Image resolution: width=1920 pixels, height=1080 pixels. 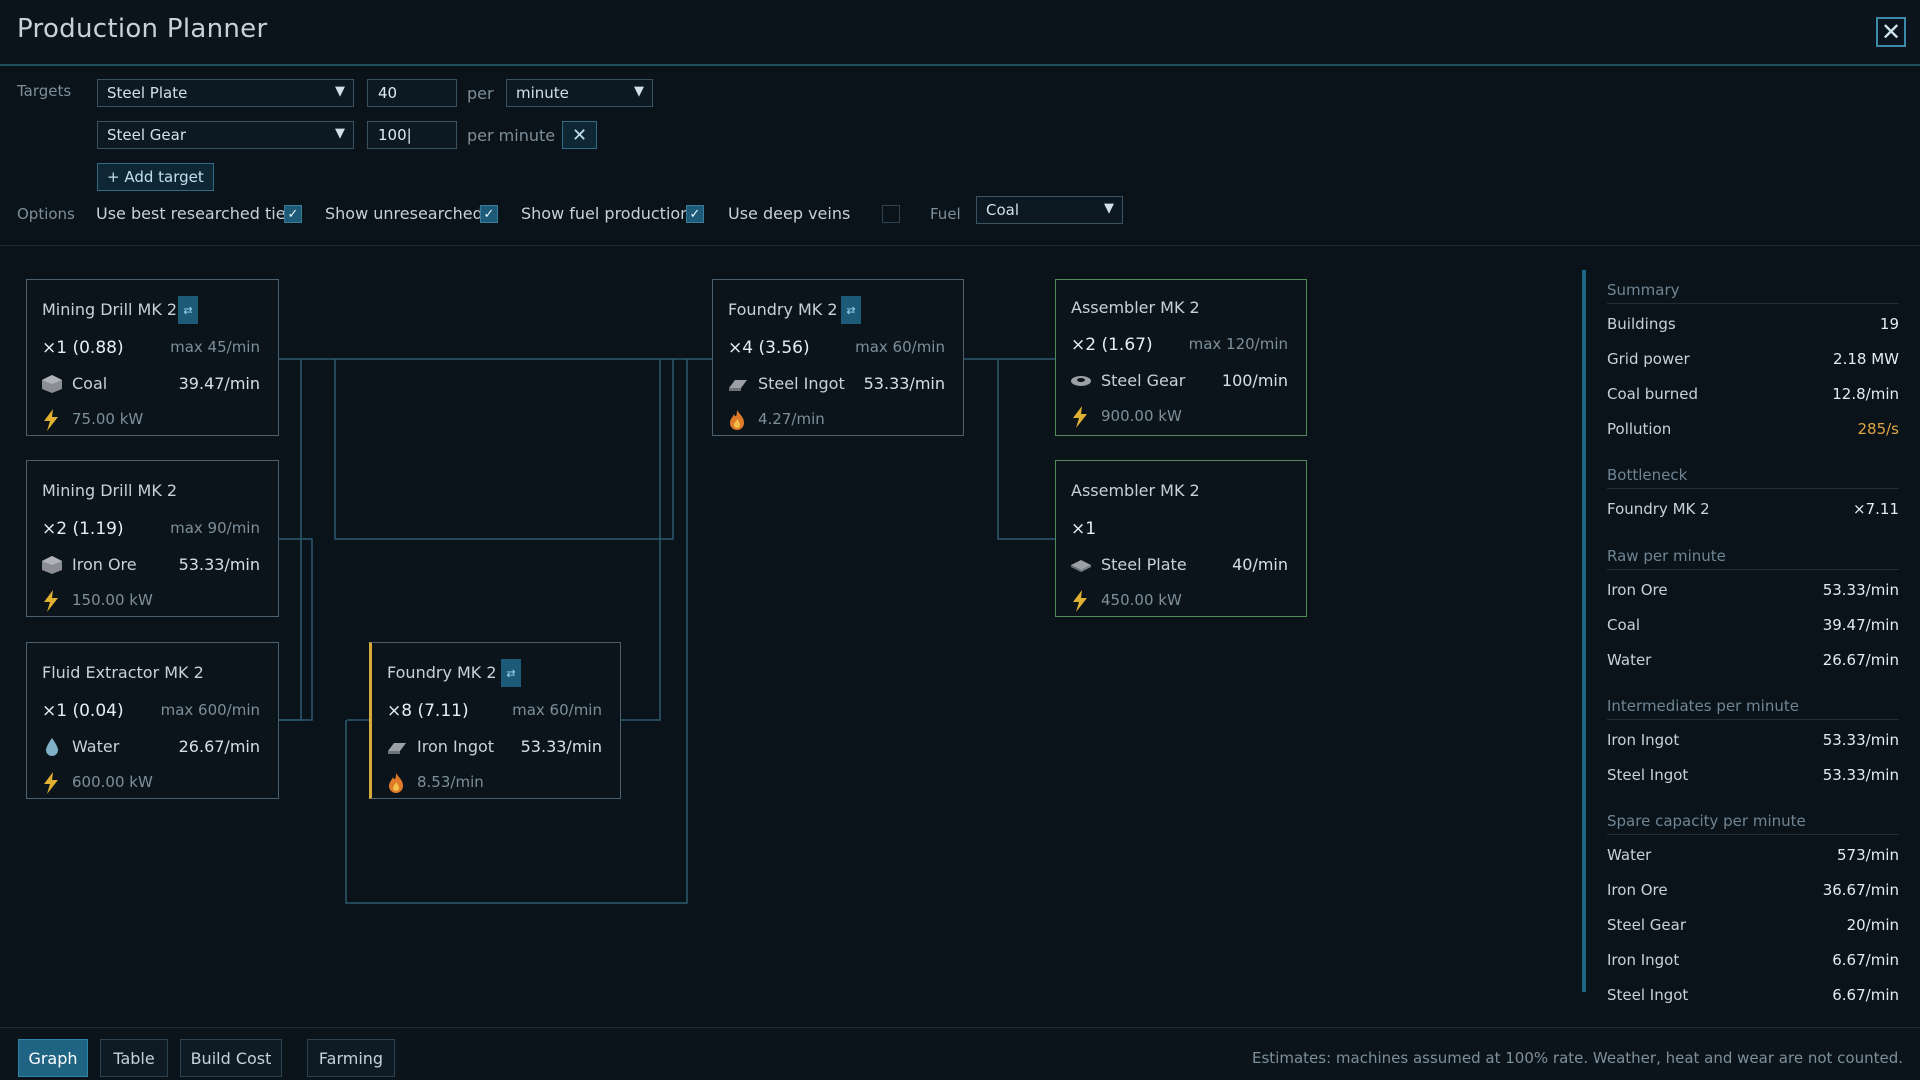 What do you see at coordinates (134, 1058) in the screenshot?
I see `tab-table: Table` at bounding box center [134, 1058].